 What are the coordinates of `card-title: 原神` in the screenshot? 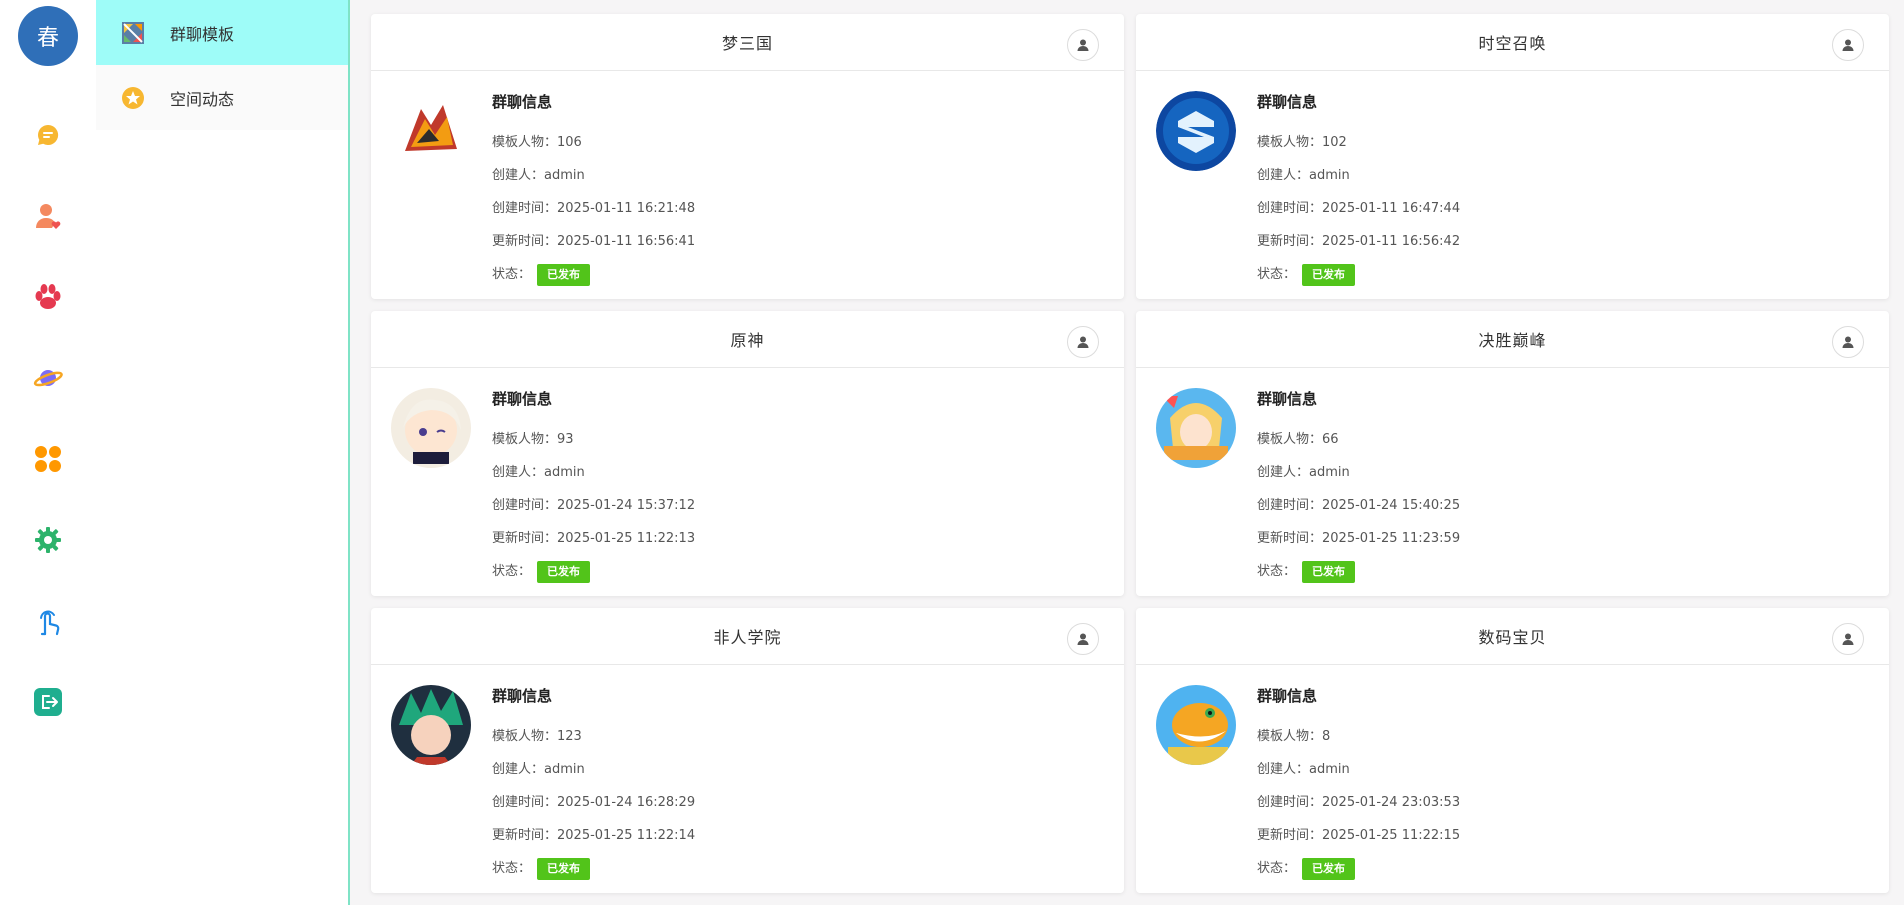 It's located at (747, 340).